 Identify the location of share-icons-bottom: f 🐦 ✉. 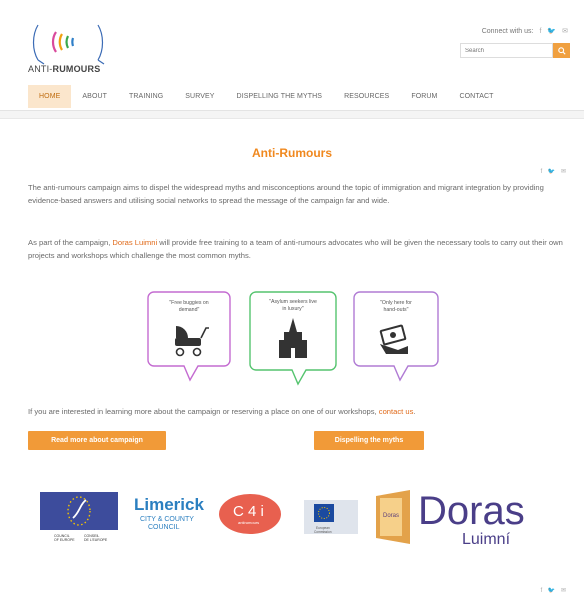
(554, 590).